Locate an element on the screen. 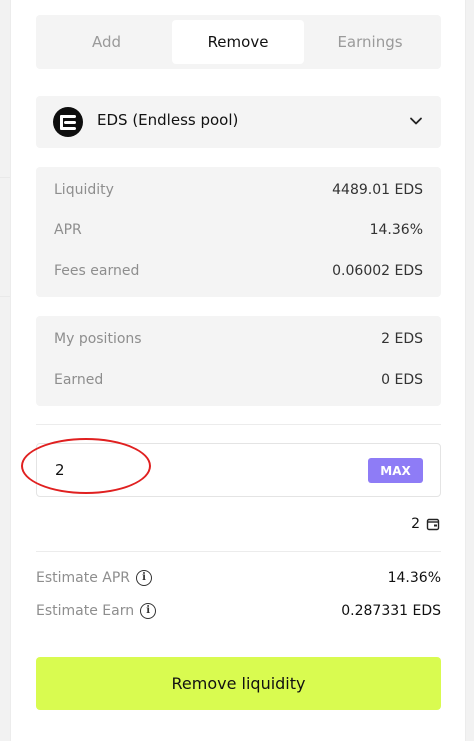 This screenshot has width=474, height=741. earned-label: Earned is located at coordinates (79, 380).